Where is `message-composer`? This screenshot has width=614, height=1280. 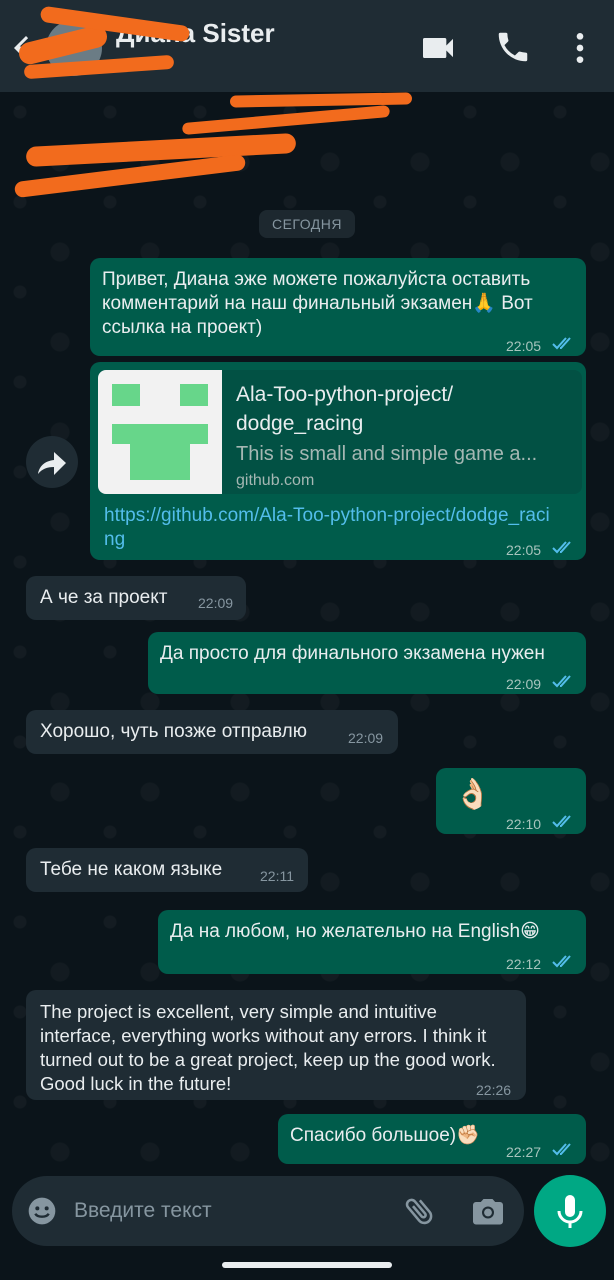
message-composer is located at coordinates (268, 1211).